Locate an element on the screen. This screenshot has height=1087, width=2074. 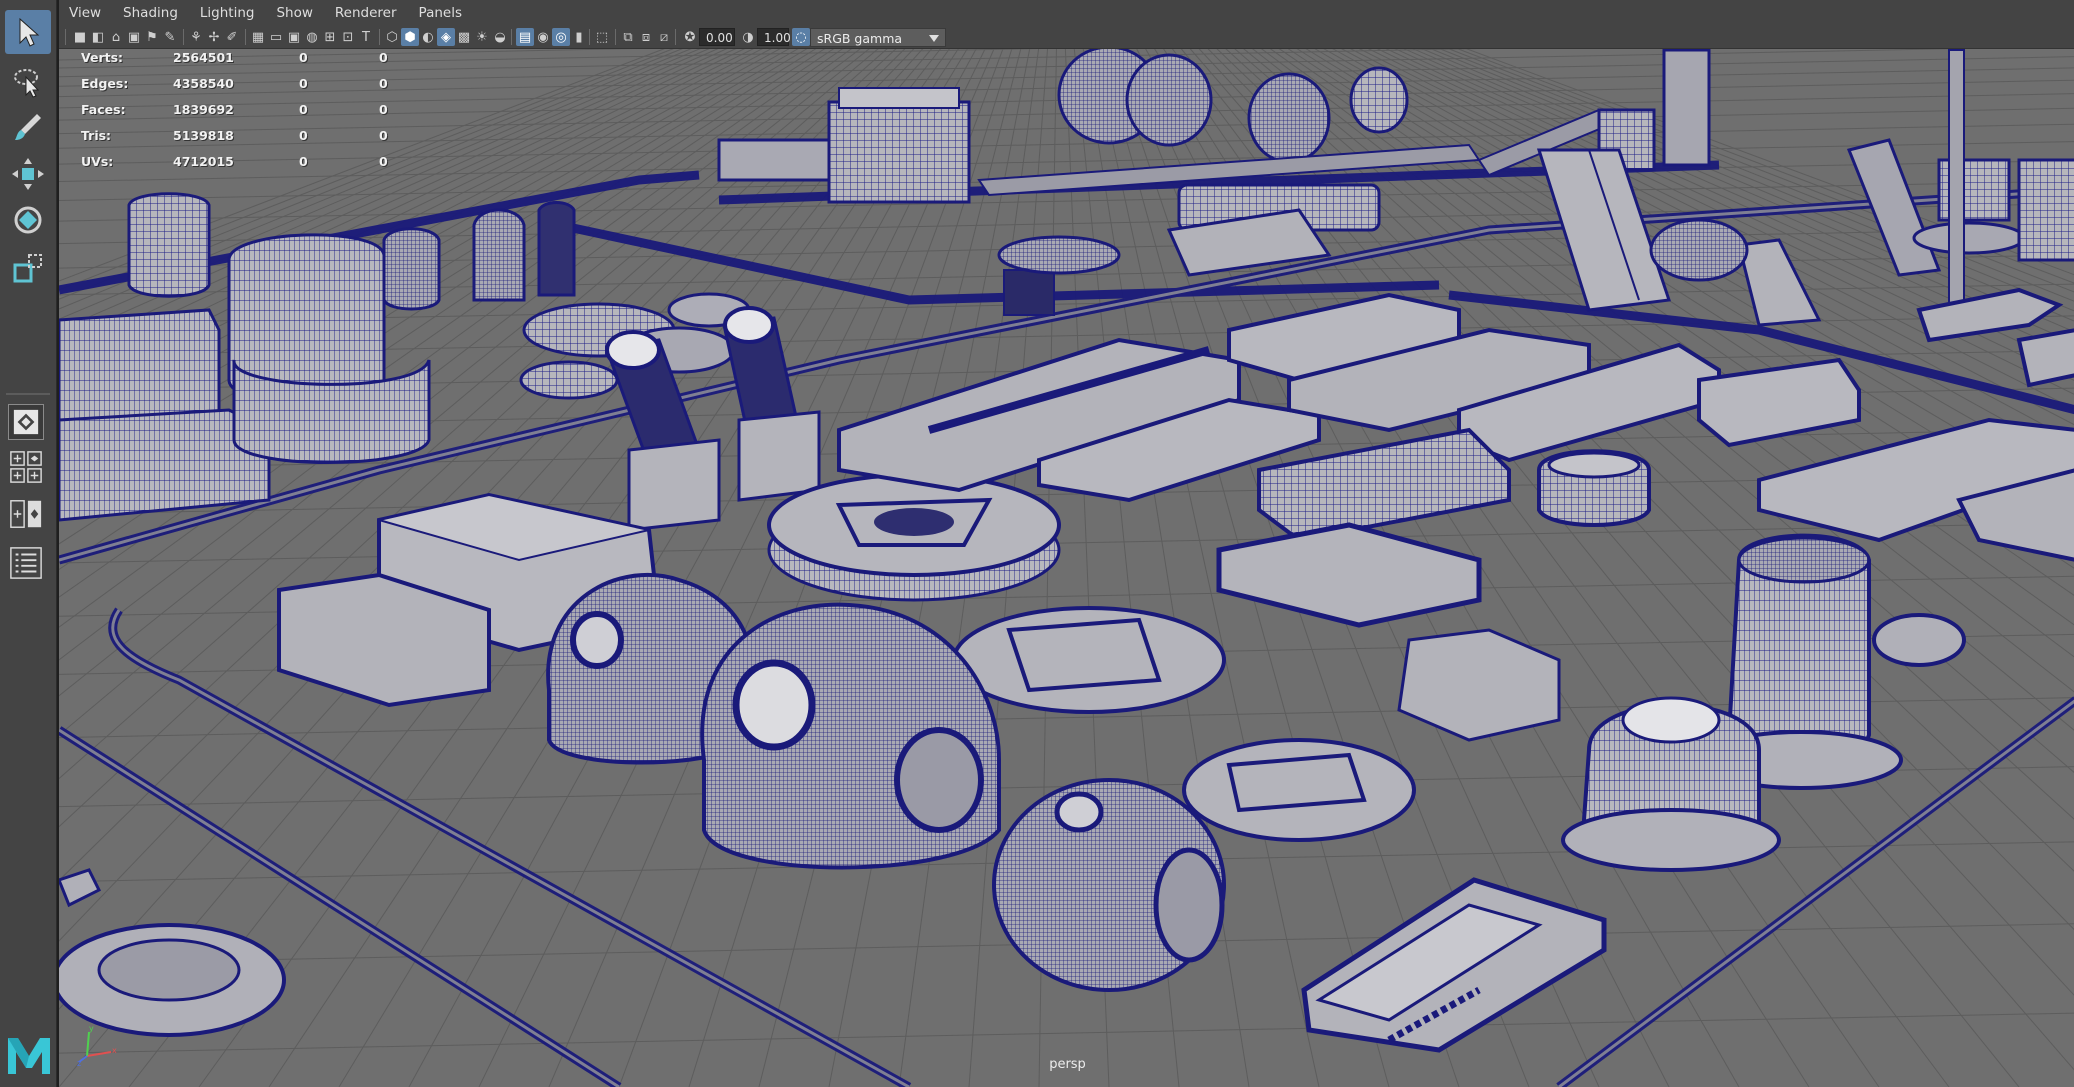
camera-attributes-icon: ◧ is located at coordinates (98, 37).